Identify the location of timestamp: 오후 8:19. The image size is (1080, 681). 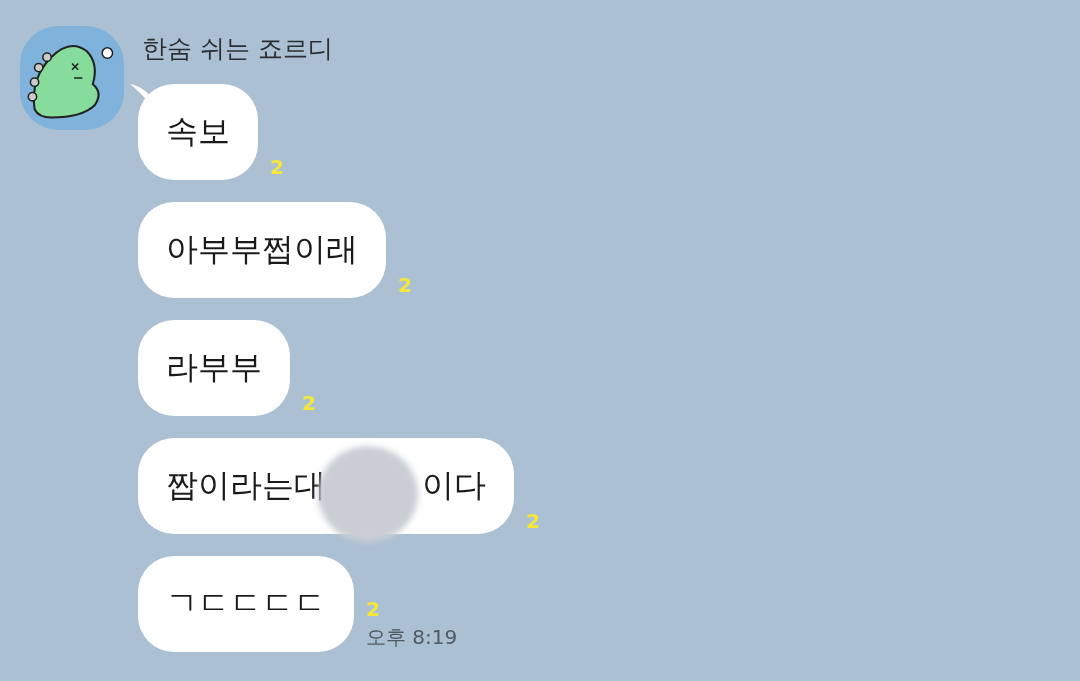
(412, 637).